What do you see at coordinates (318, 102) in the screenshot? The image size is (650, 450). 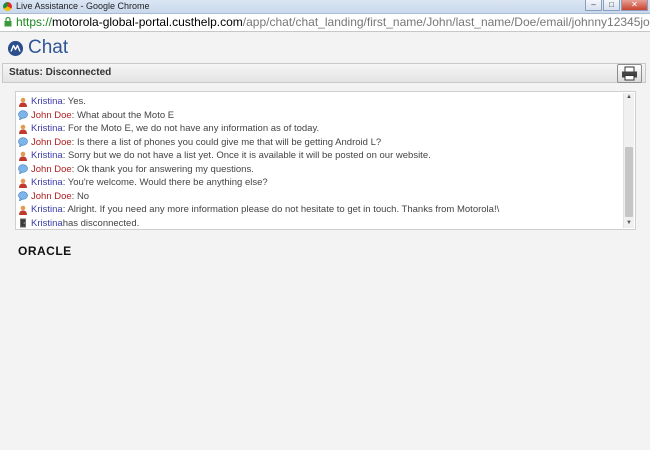 I see `chat-message: Kristina: Yes.` at bounding box center [318, 102].